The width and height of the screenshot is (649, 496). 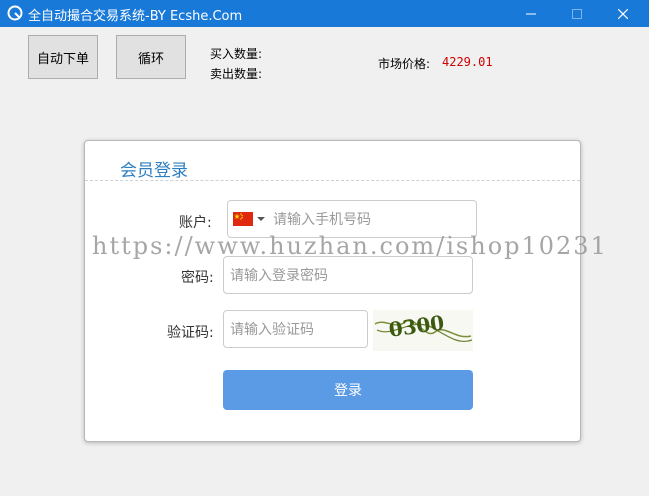 What do you see at coordinates (15, 13) in the screenshot?
I see `app-icon` at bounding box center [15, 13].